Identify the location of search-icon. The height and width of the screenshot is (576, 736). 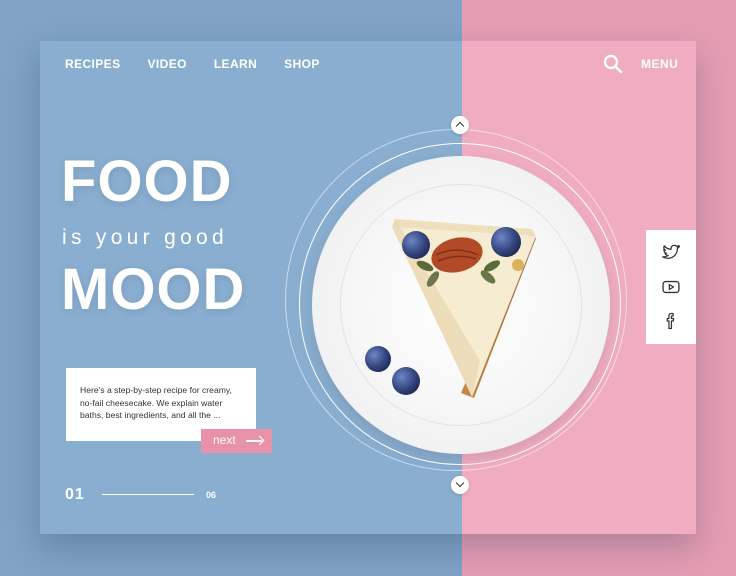
(613, 64).